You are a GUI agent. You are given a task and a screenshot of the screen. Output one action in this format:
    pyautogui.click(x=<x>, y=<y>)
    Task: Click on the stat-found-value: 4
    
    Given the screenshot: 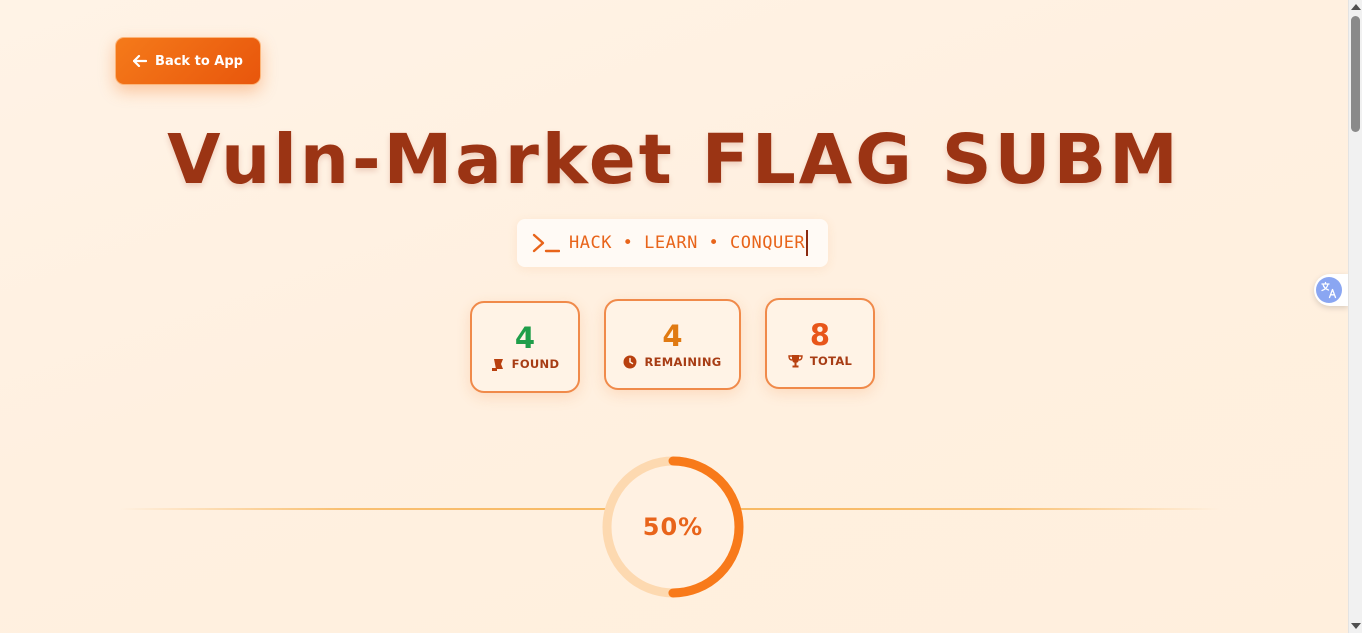 What is the action you would take?
    pyautogui.click(x=525, y=338)
    